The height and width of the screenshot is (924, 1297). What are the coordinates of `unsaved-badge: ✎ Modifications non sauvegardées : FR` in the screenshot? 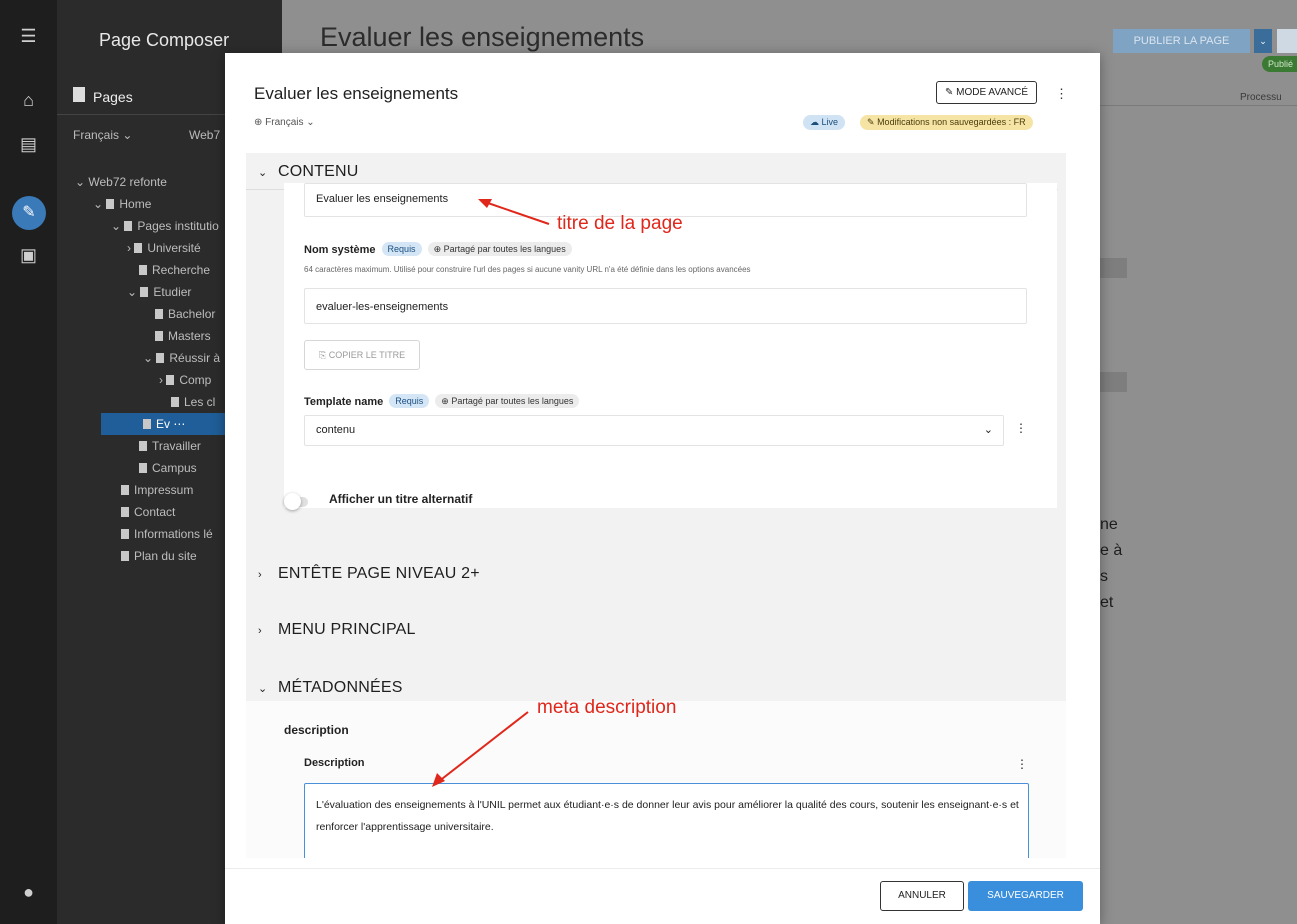 It's located at (946, 122).